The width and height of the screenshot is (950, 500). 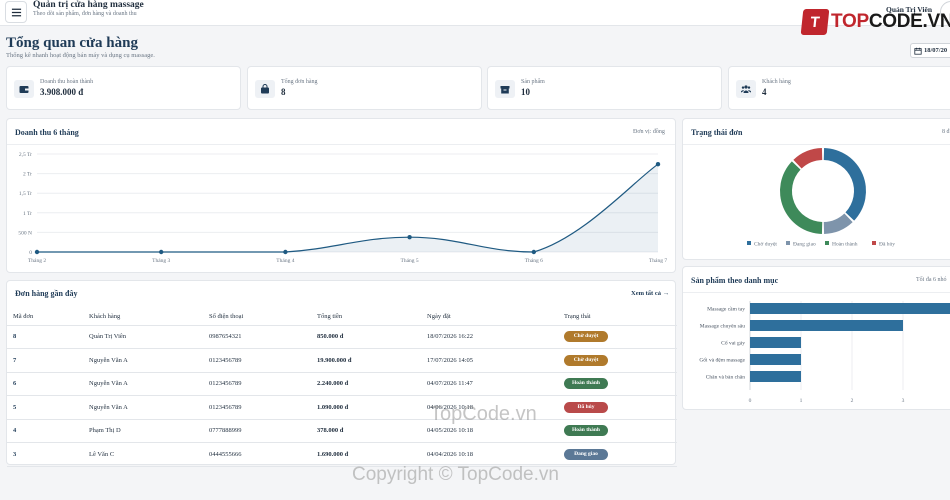 I want to click on stat-card-revenue: Doanh thu hoàn thành 3.908.000 đ, so click(x=123, y=88).